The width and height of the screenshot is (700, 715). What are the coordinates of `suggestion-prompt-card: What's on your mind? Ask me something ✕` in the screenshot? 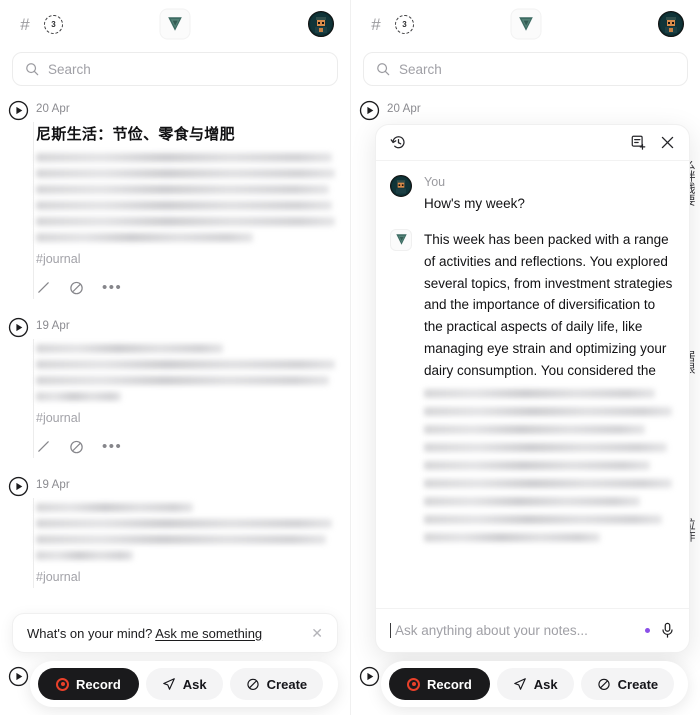 It's located at (175, 633).